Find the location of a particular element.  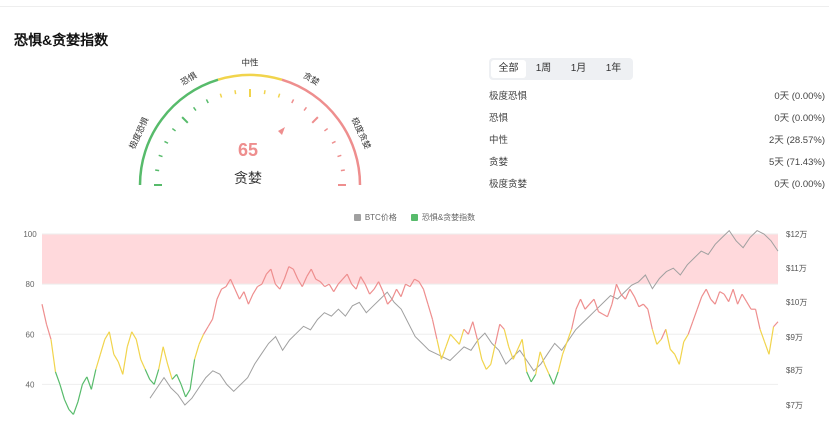

tab-all: 全部 is located at coordinates (508, 69).